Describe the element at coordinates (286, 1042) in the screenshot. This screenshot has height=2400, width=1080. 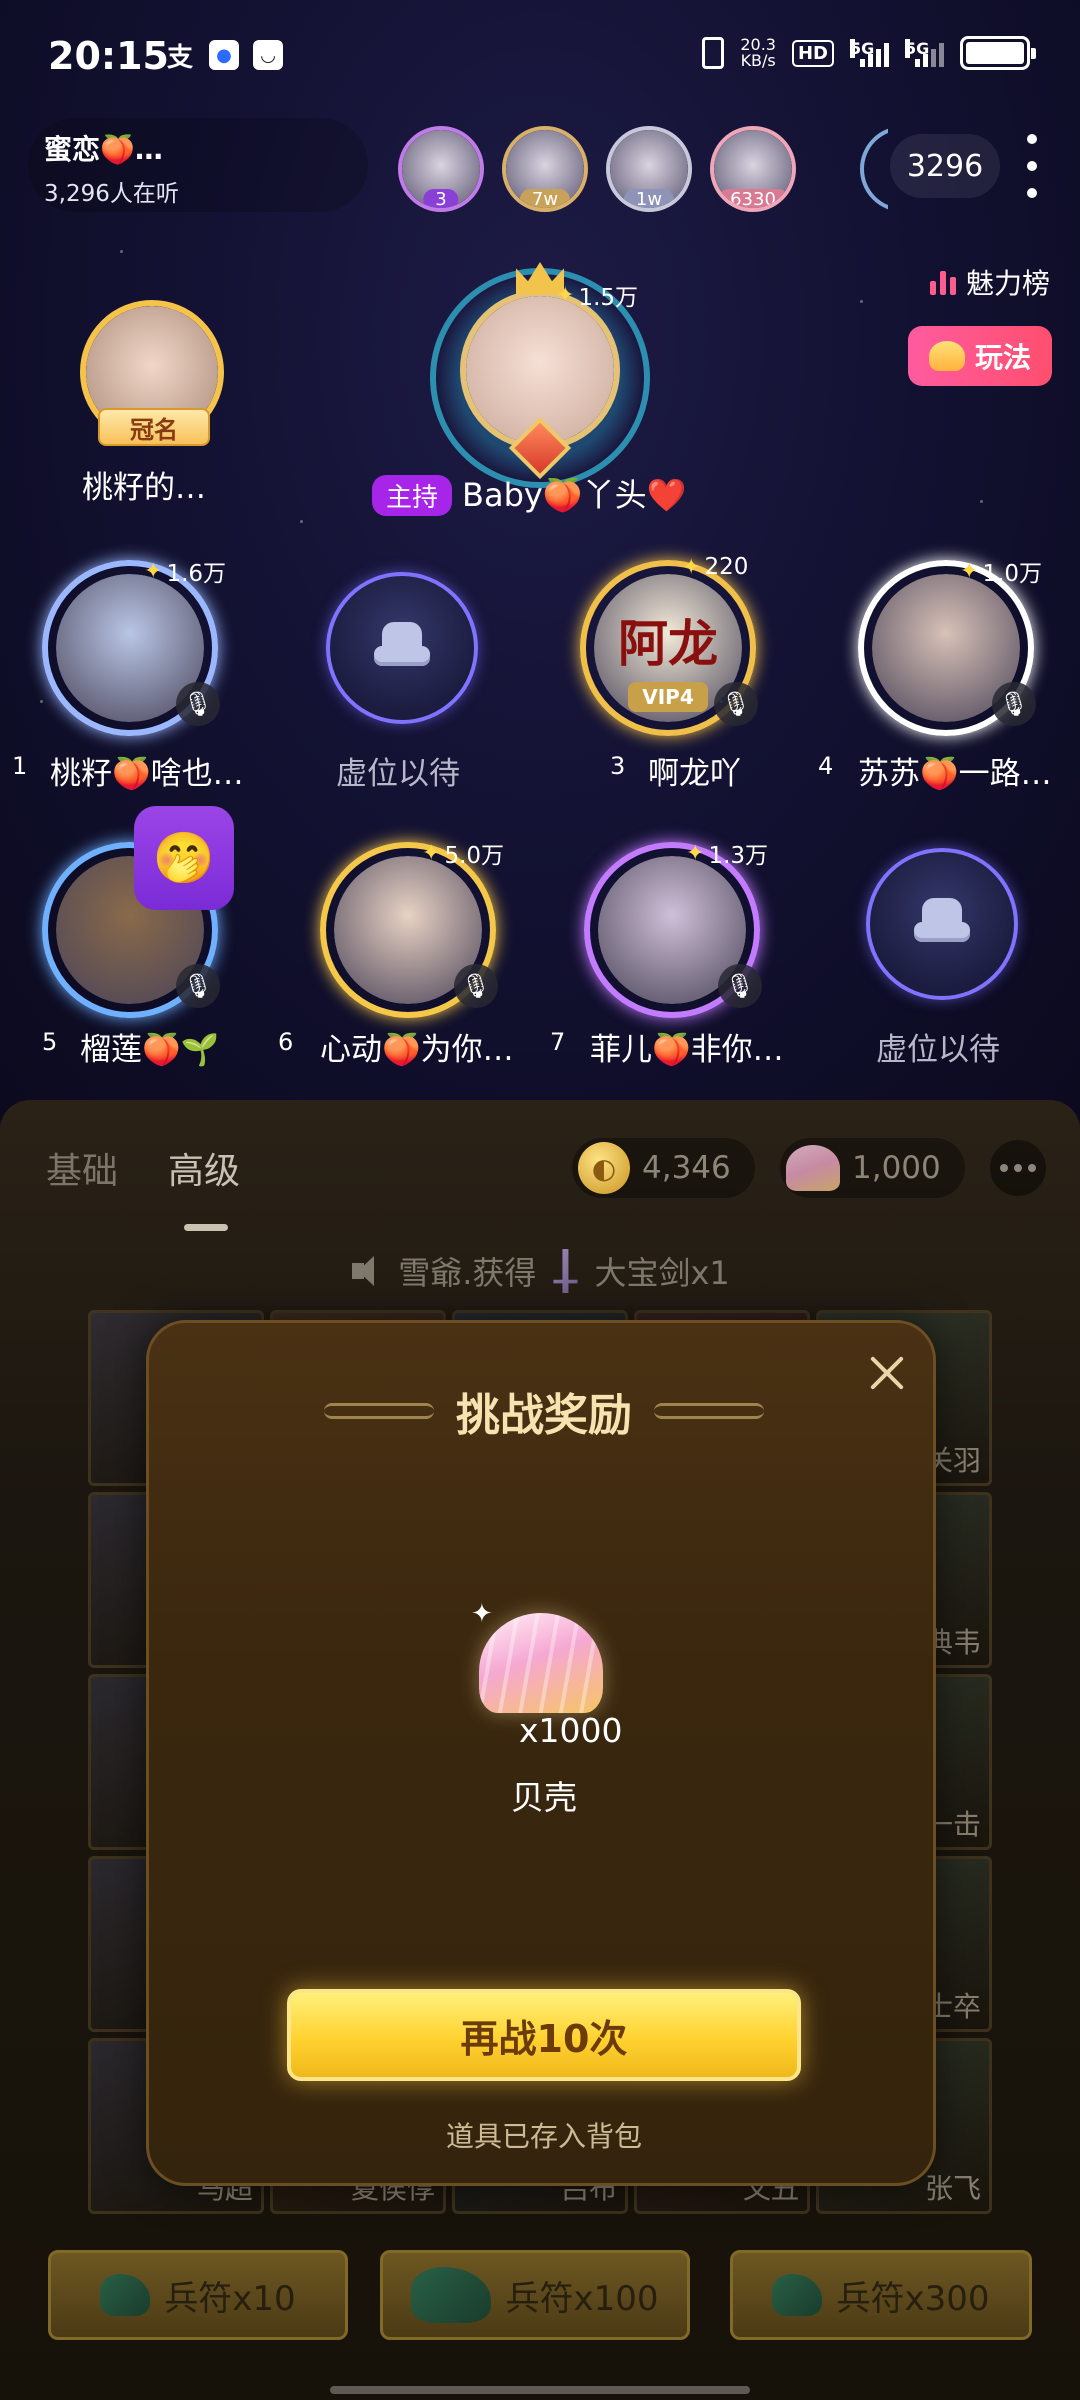
I see `seat-number: 6` at that location.